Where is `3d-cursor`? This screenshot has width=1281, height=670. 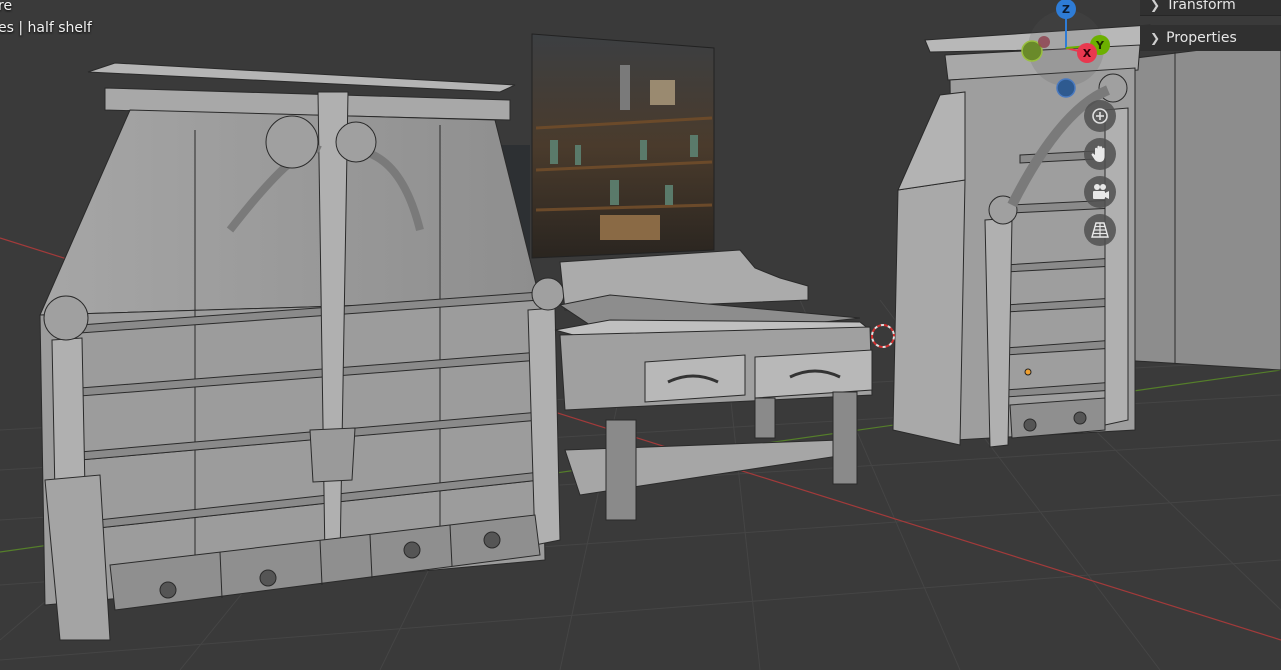 3d-cursor is located at coordinates (883, 336).